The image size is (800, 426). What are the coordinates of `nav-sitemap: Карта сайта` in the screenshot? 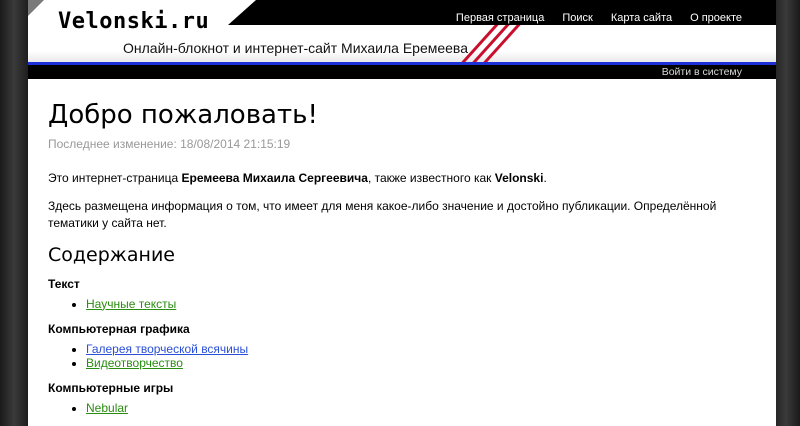 It's located at (641, 18).